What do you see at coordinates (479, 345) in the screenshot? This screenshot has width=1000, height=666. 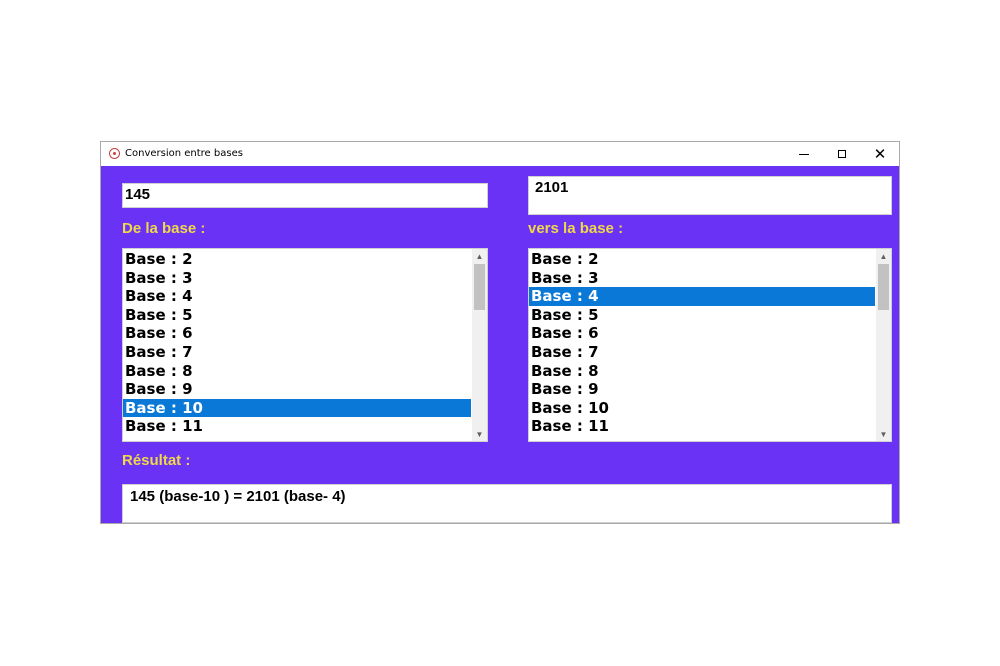 I see `from-base-scrollbar: ▲ ▼` at bounding box center [479, 345].